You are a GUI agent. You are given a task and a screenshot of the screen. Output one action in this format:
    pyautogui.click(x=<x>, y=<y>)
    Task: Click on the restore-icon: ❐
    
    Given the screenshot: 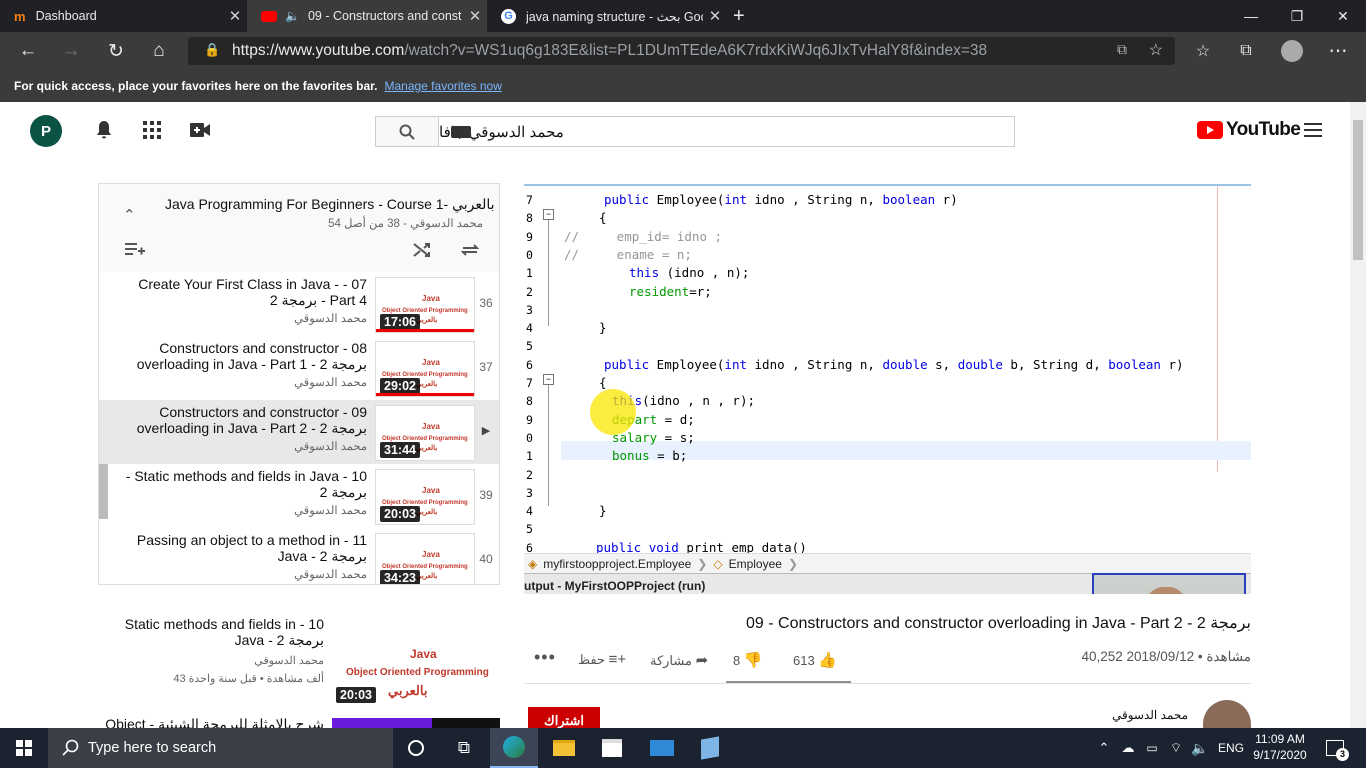 What is the action you would take?
    pyautogui.click(x=1297, y=16)
    